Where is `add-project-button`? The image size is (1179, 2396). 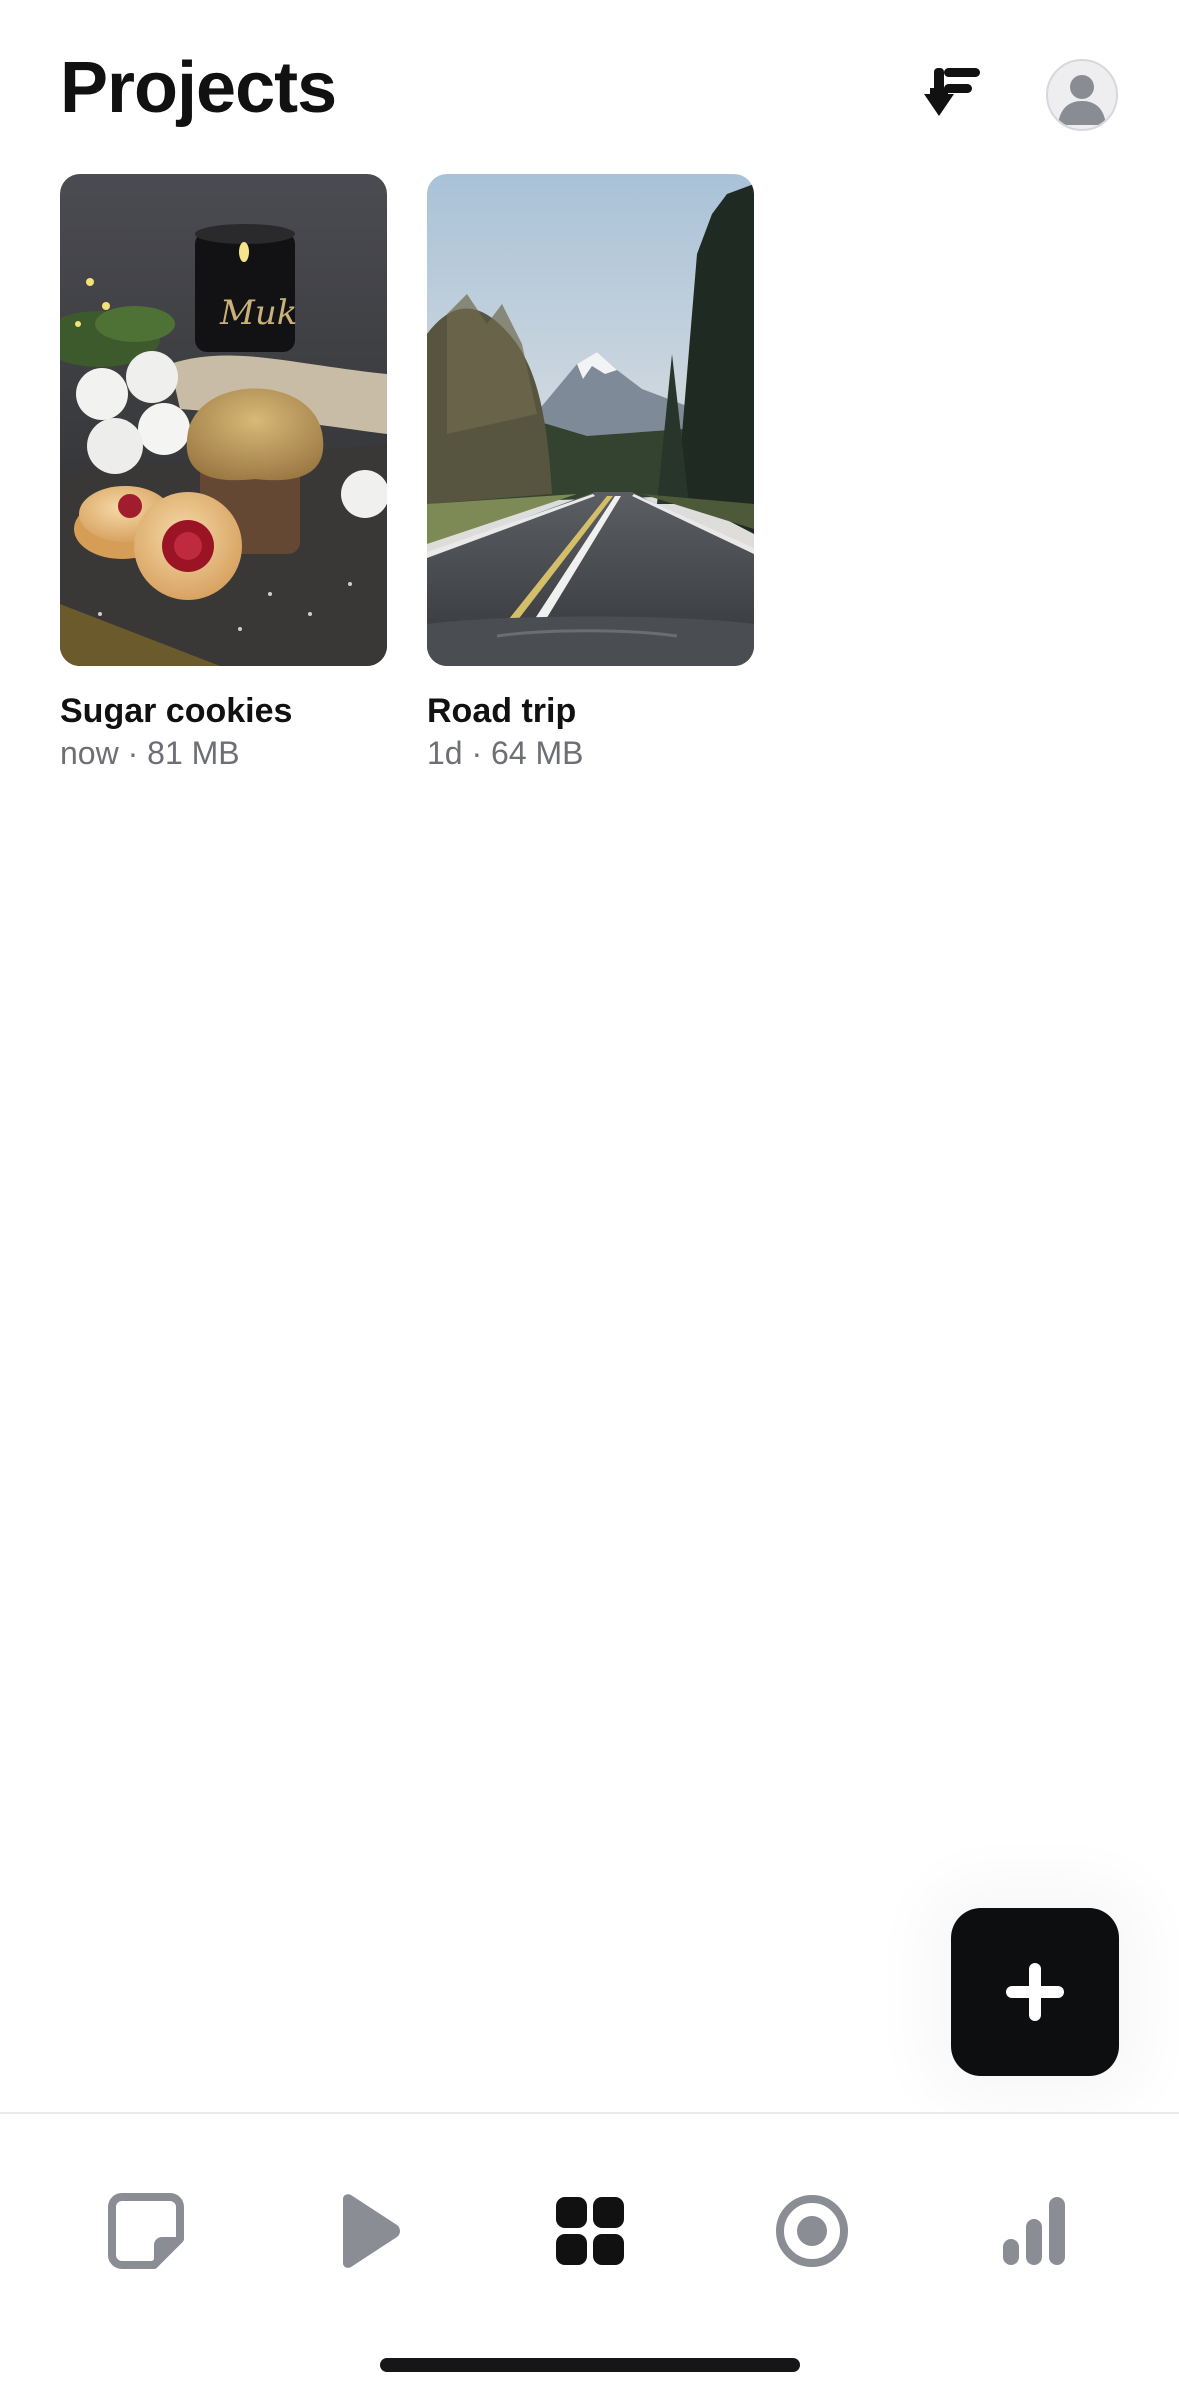
add-project-button is located at coordinates (1035, 1992).